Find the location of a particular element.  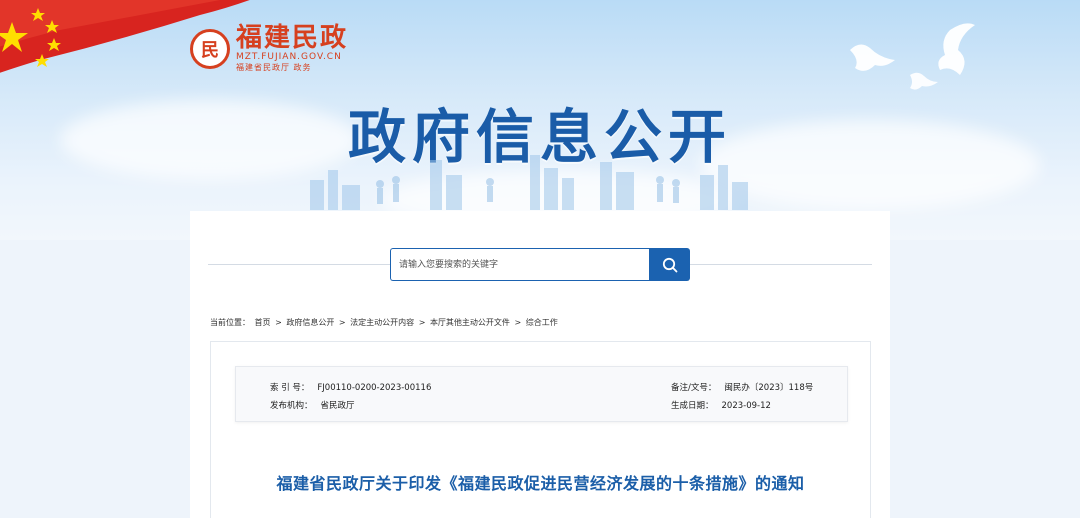

logo-emblem-icon: 民 is located at coordinates (210, 48).